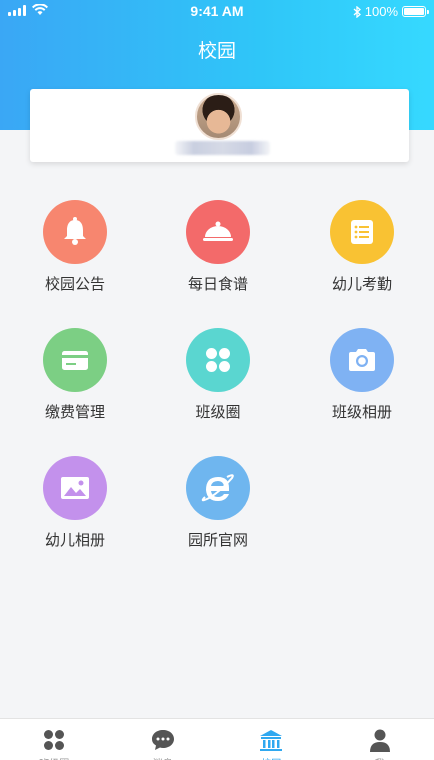 The width and height of the screenshot is (434, 760). Describe the element at coordinates (75, 360) in the screenshot. I see `card-icon` at that location.